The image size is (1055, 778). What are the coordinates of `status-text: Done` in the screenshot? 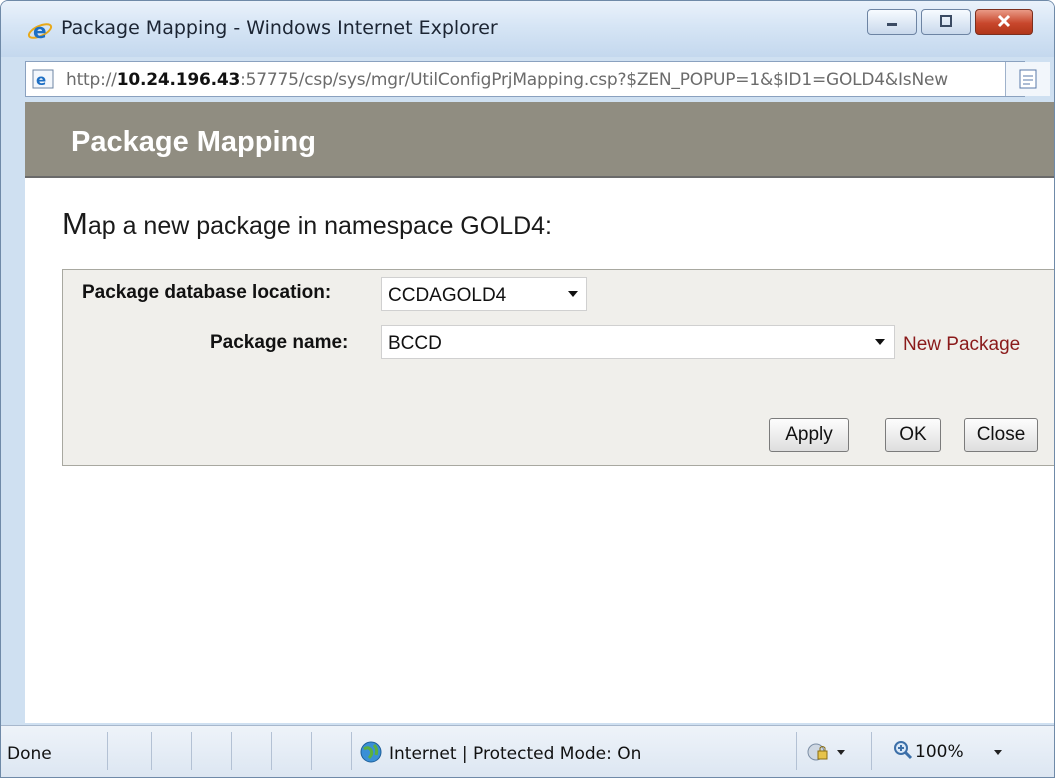 It's located at (29, 754).